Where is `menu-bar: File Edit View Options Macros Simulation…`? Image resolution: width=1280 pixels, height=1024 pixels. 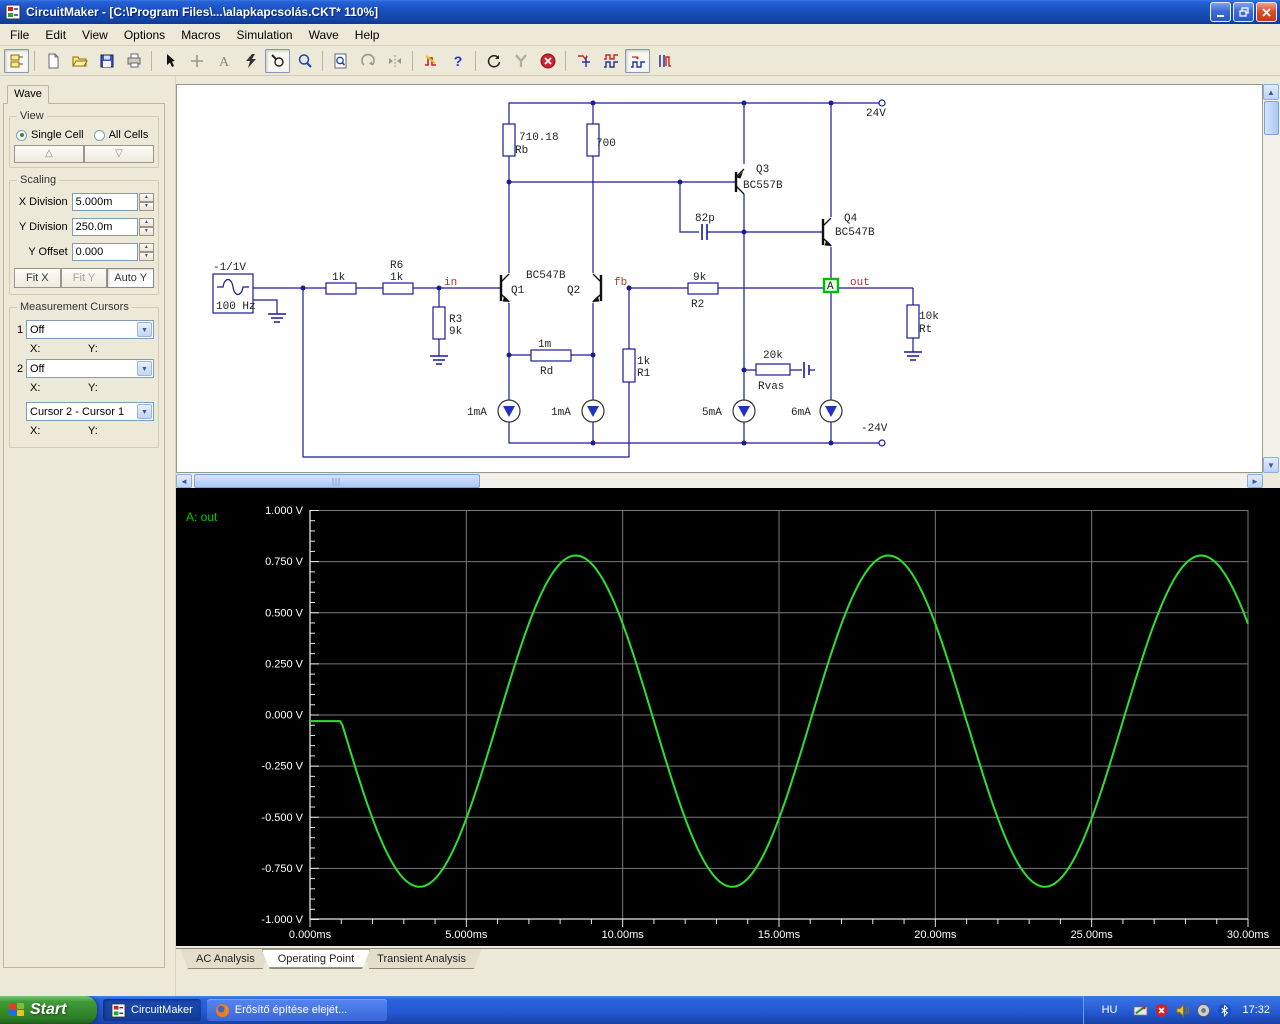 menu-bar: File Edit View Options Macros Simulation… is located at coordinates (640, 35).